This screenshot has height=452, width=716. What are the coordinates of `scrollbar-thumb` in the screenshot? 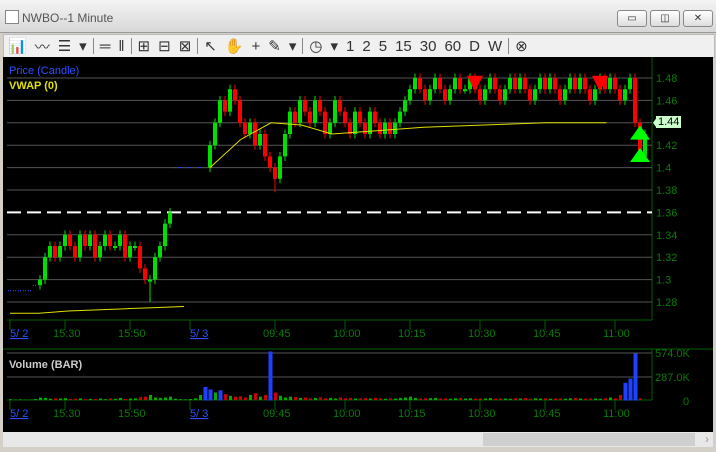 It's located at (589, 439).